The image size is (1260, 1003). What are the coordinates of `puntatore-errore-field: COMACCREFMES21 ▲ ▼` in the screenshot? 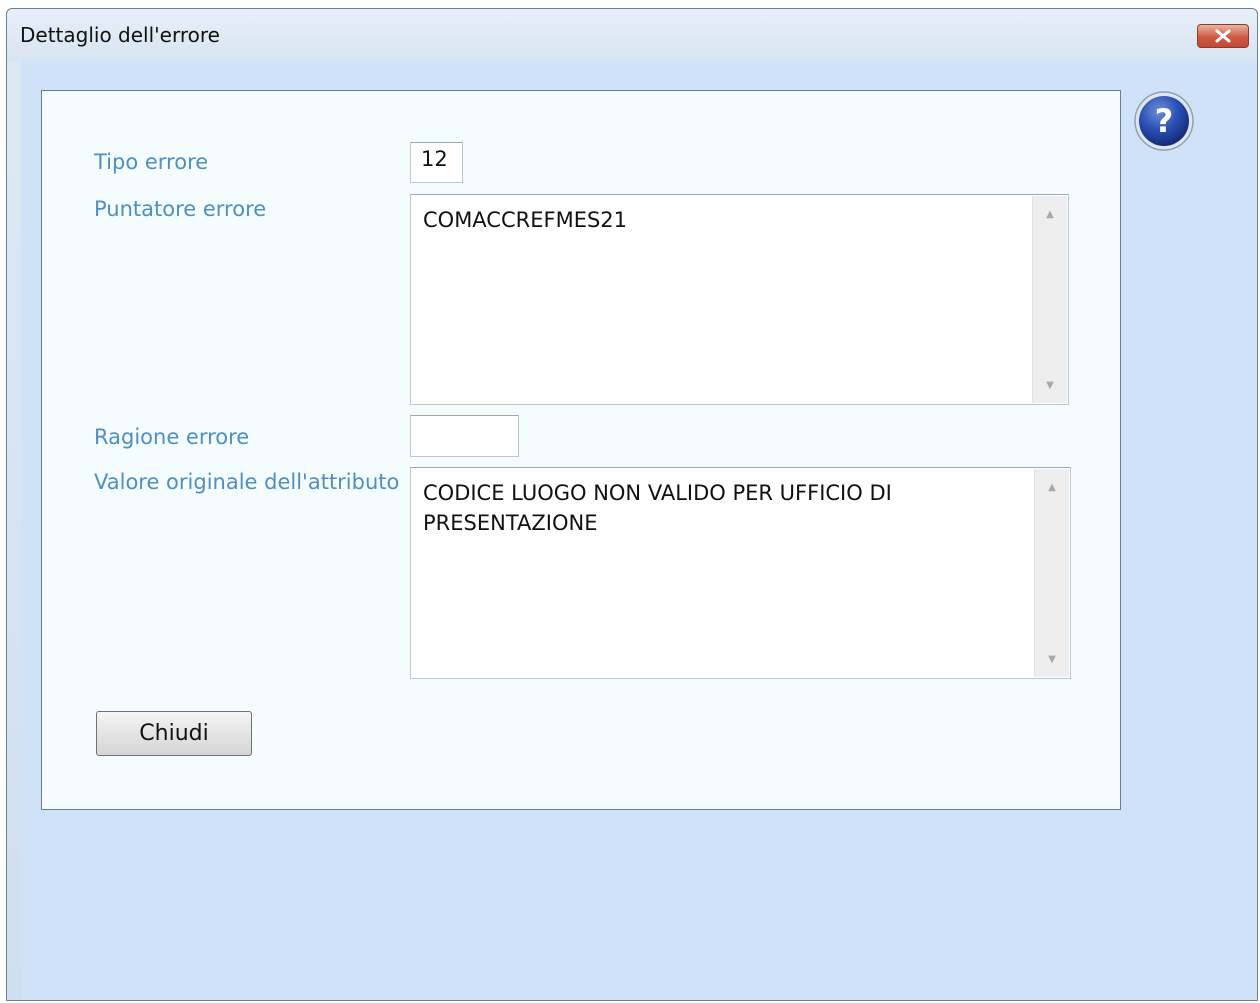 It's located at (739, 299).